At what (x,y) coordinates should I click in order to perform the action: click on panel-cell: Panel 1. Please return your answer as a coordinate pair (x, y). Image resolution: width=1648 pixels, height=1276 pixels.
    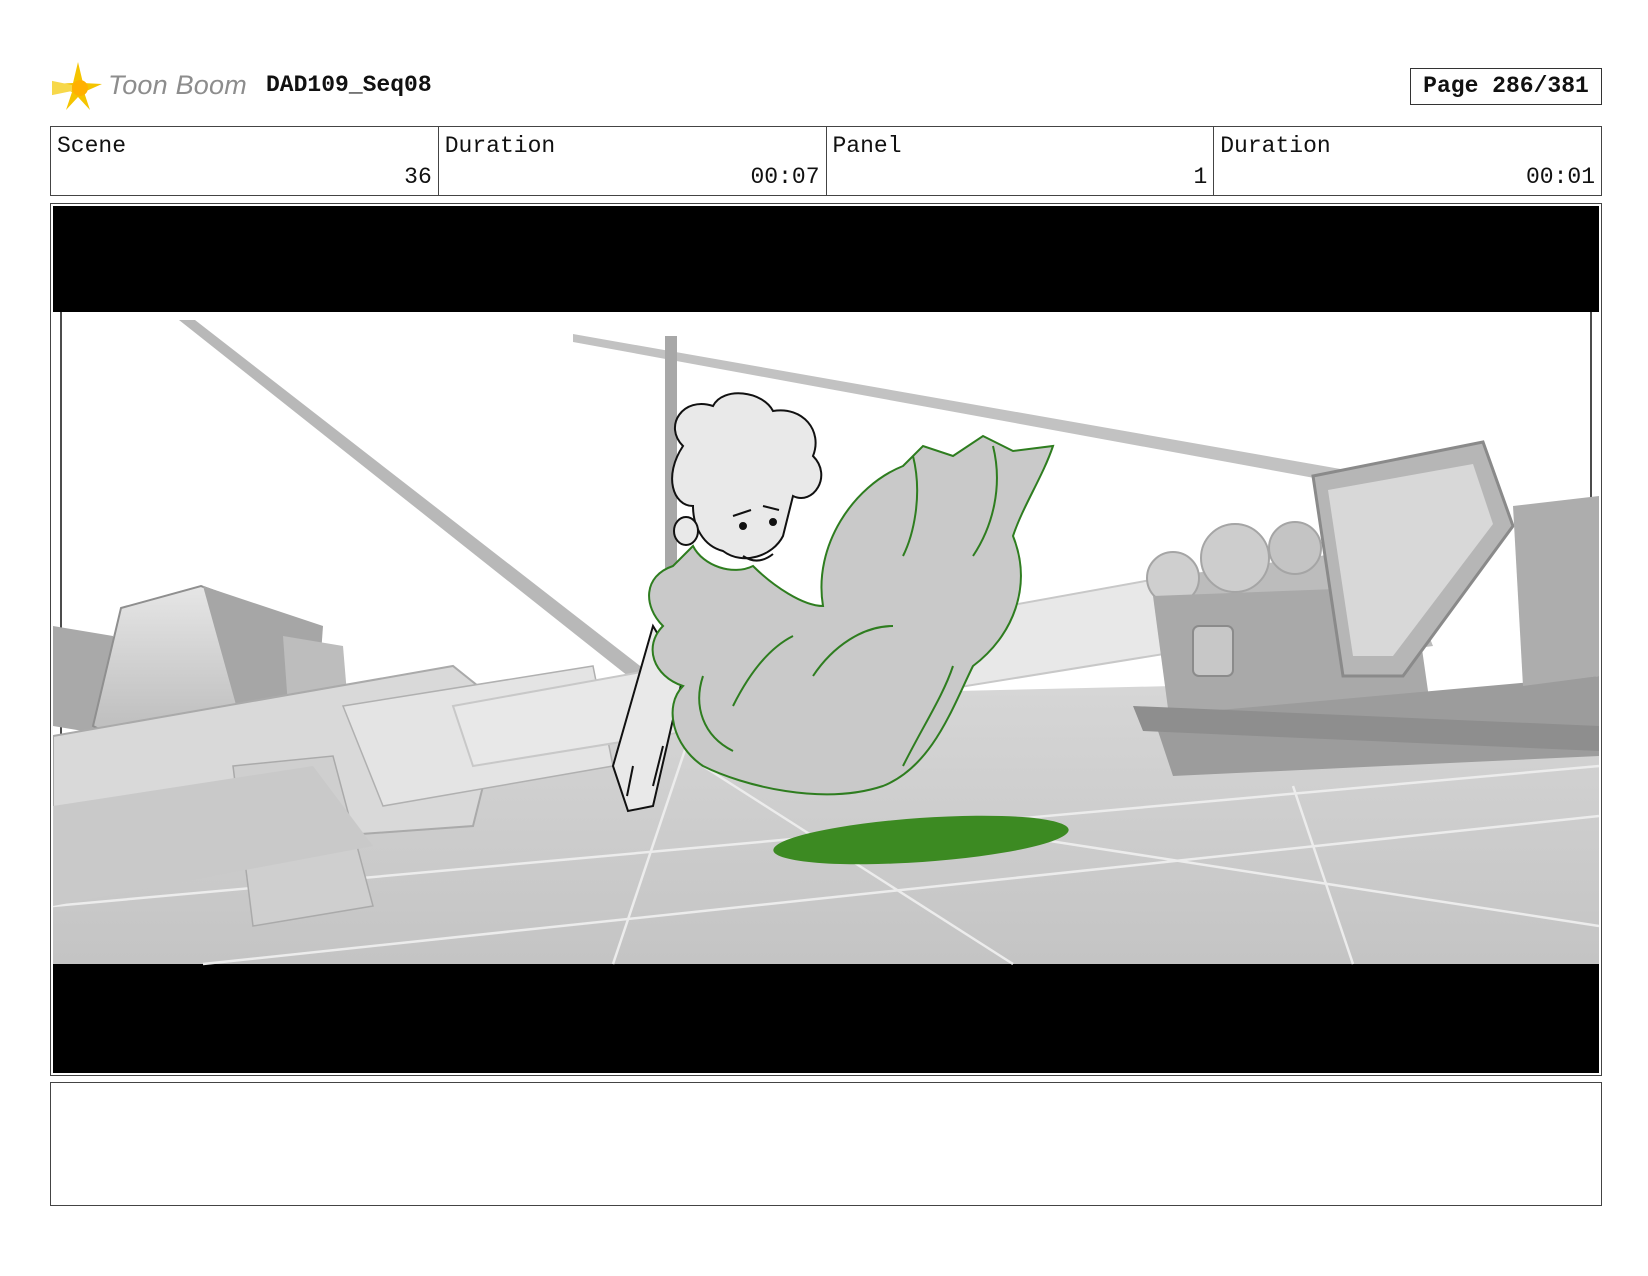
    Looking at the image, I should click on (1021, 161).